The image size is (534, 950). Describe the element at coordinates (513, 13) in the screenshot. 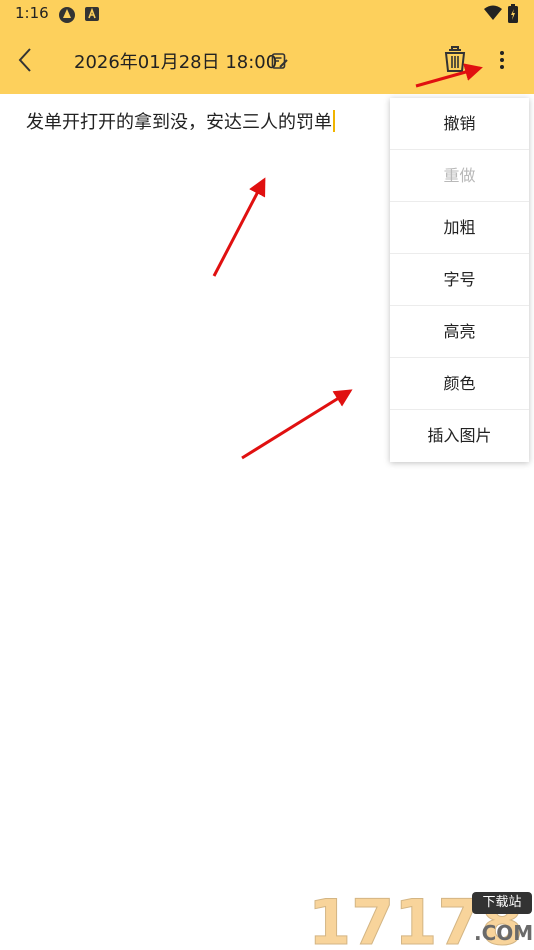

I see `battery-icon` at that location.